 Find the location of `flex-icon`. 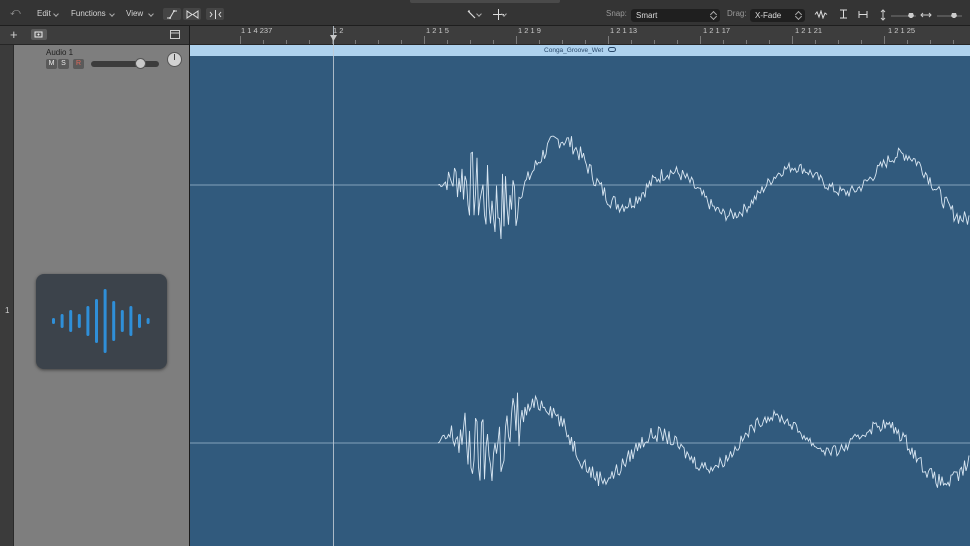

flex-icon is located at coordinates (192, 14).